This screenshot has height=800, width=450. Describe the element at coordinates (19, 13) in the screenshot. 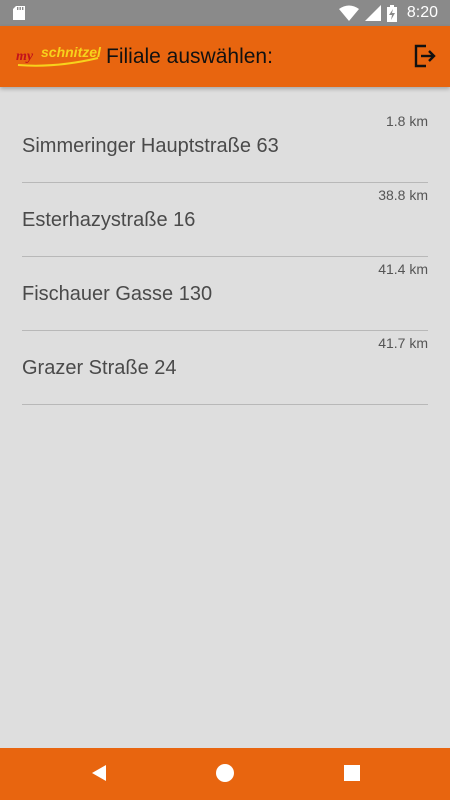

I see `sd-card-icon` at that location.